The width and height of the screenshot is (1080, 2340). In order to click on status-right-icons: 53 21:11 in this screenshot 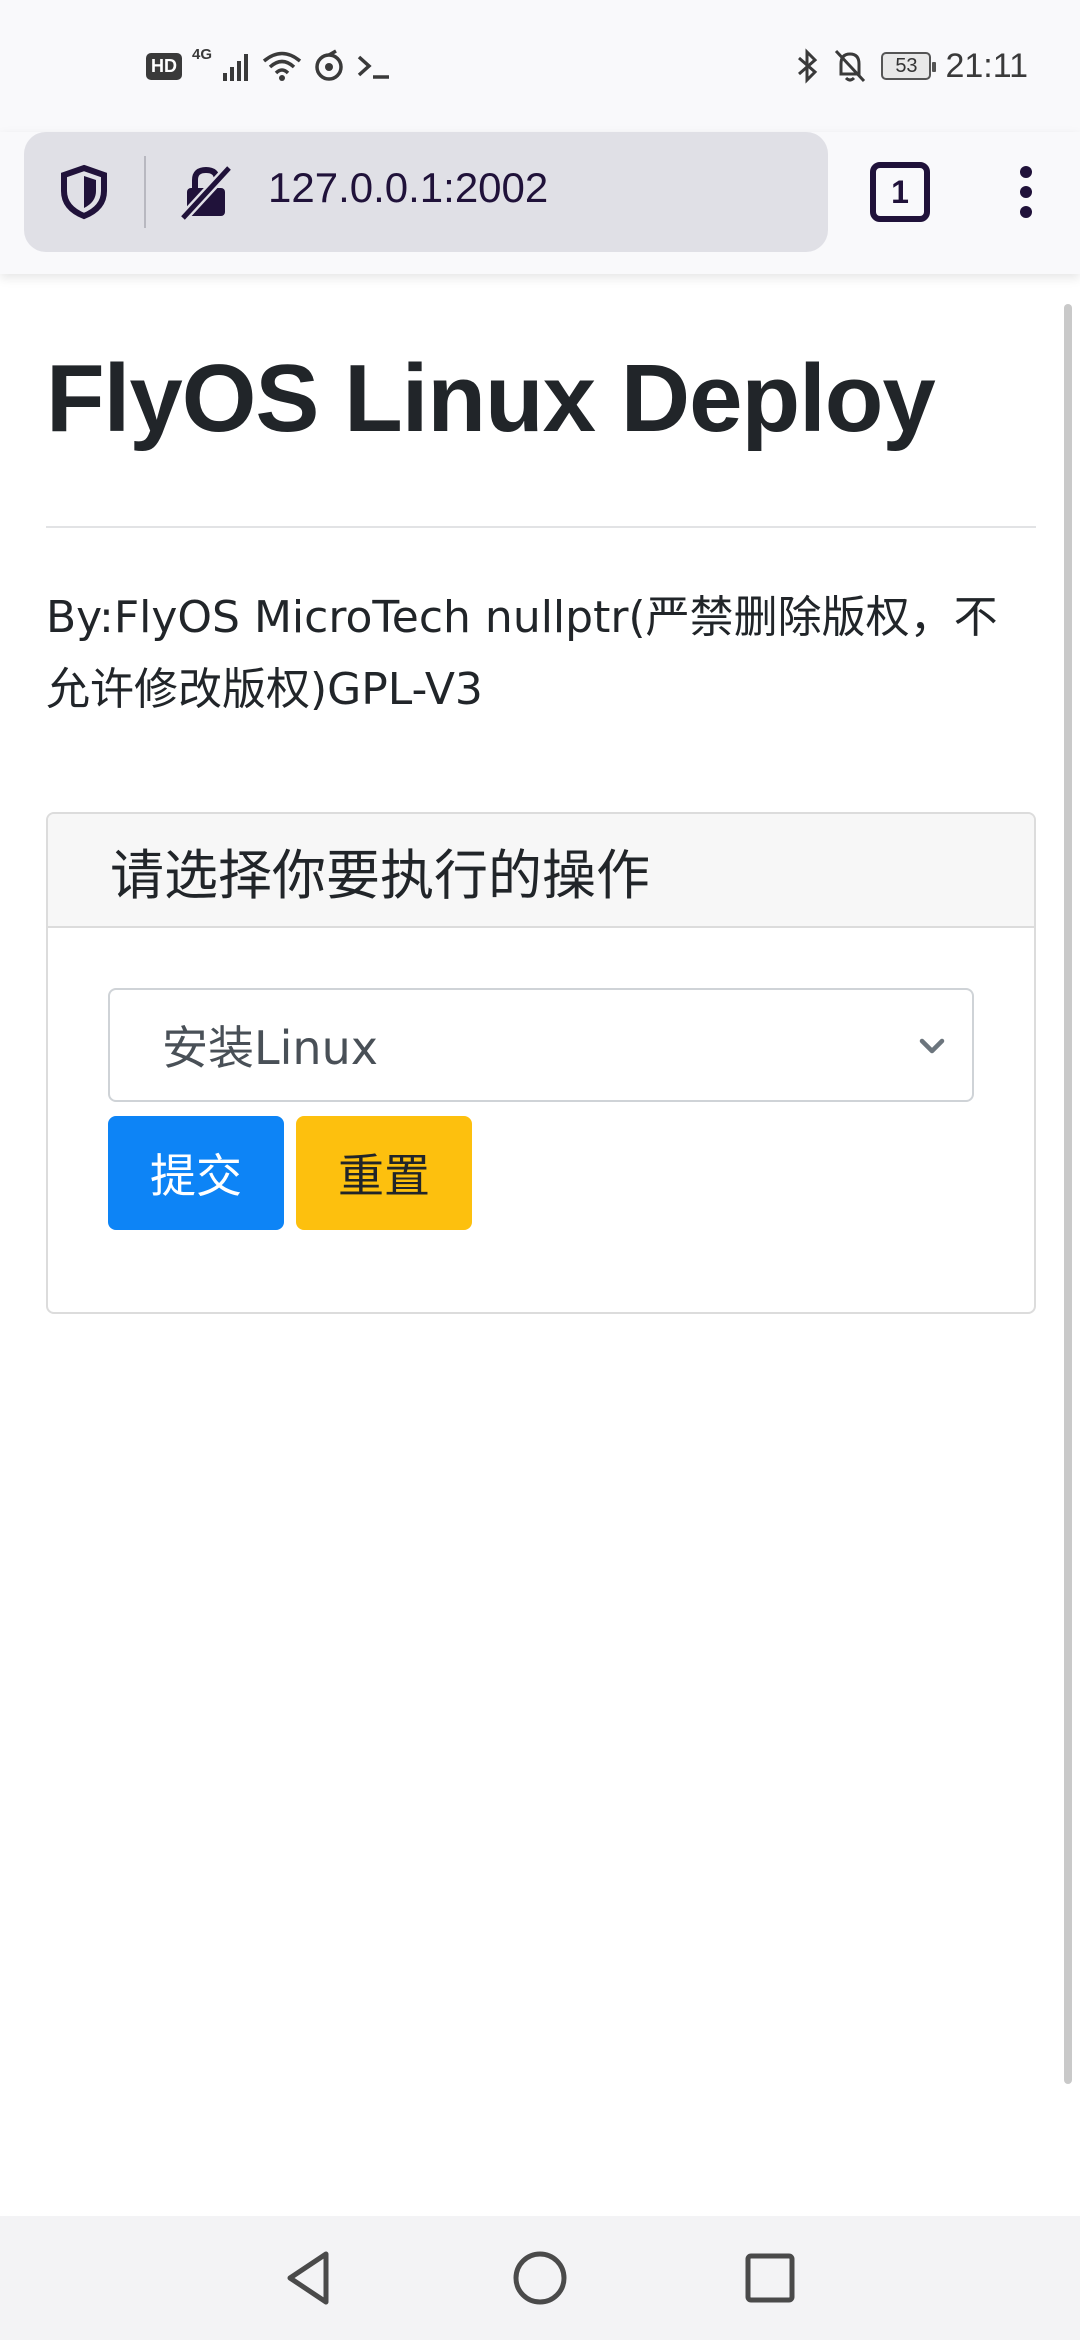, I will do `click(911, 66)`.